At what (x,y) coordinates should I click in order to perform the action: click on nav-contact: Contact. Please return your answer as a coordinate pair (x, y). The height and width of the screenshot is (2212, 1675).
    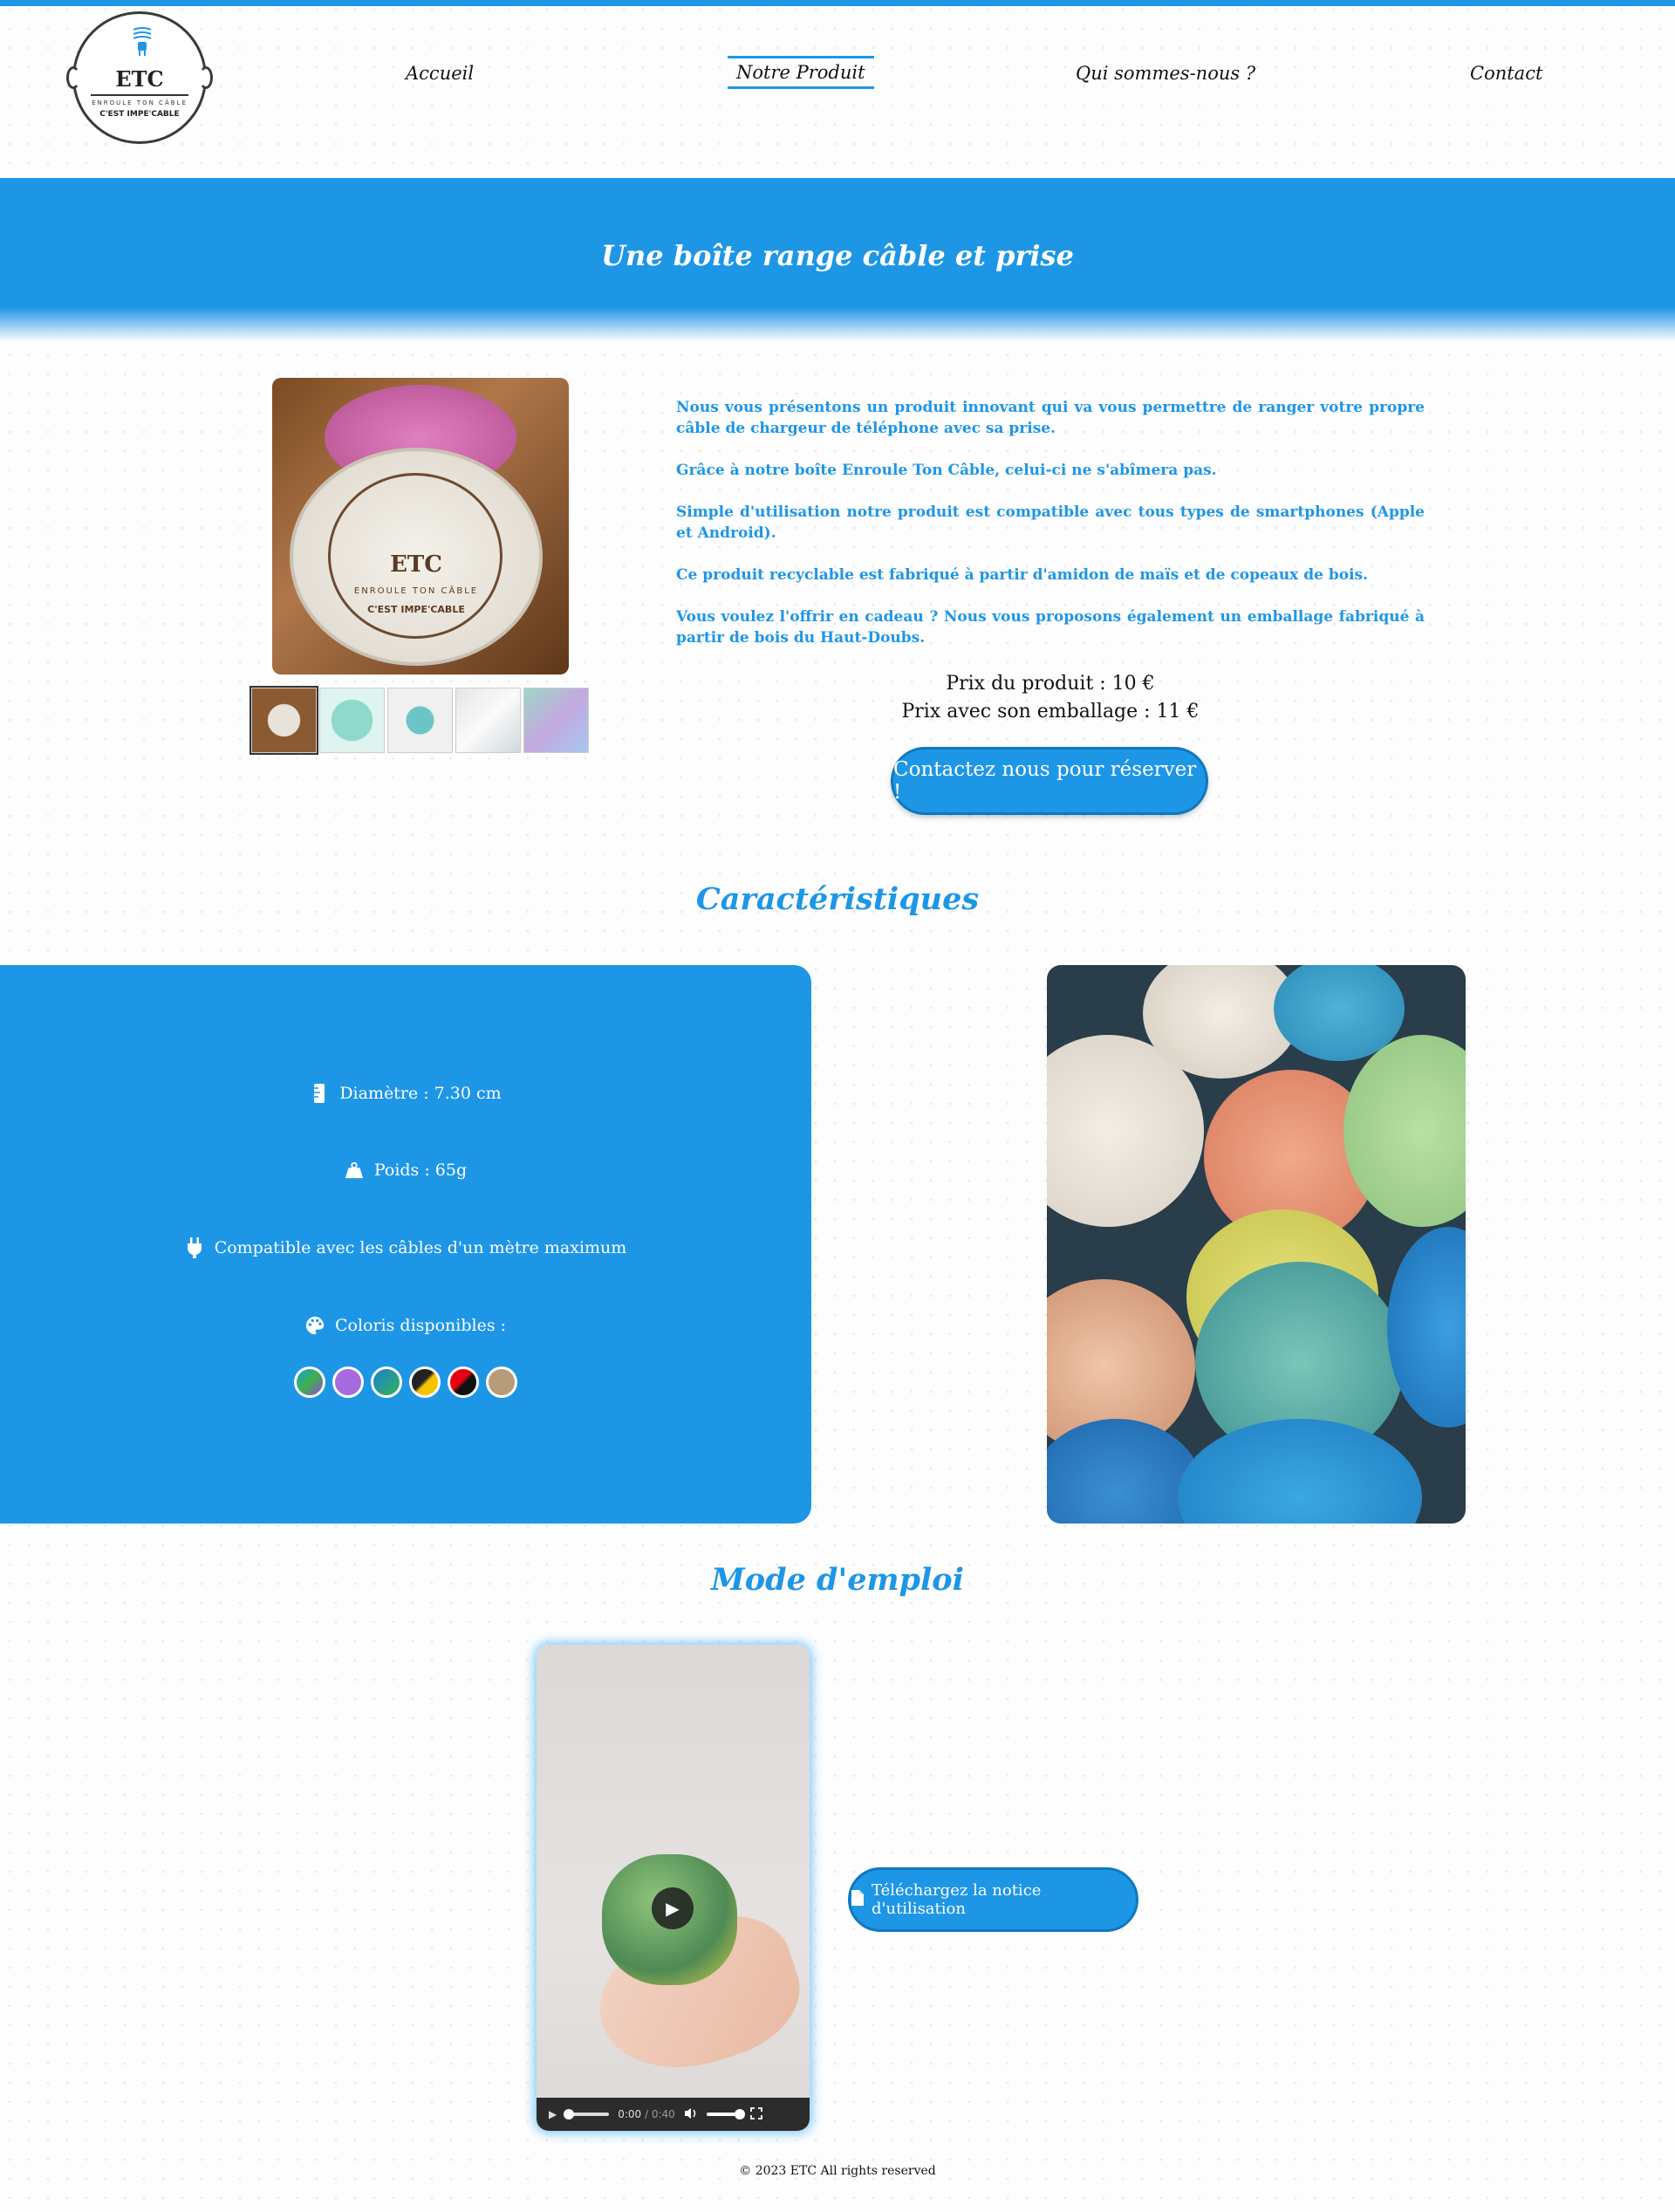
    Looking at the image, I should click on (1506, 73).